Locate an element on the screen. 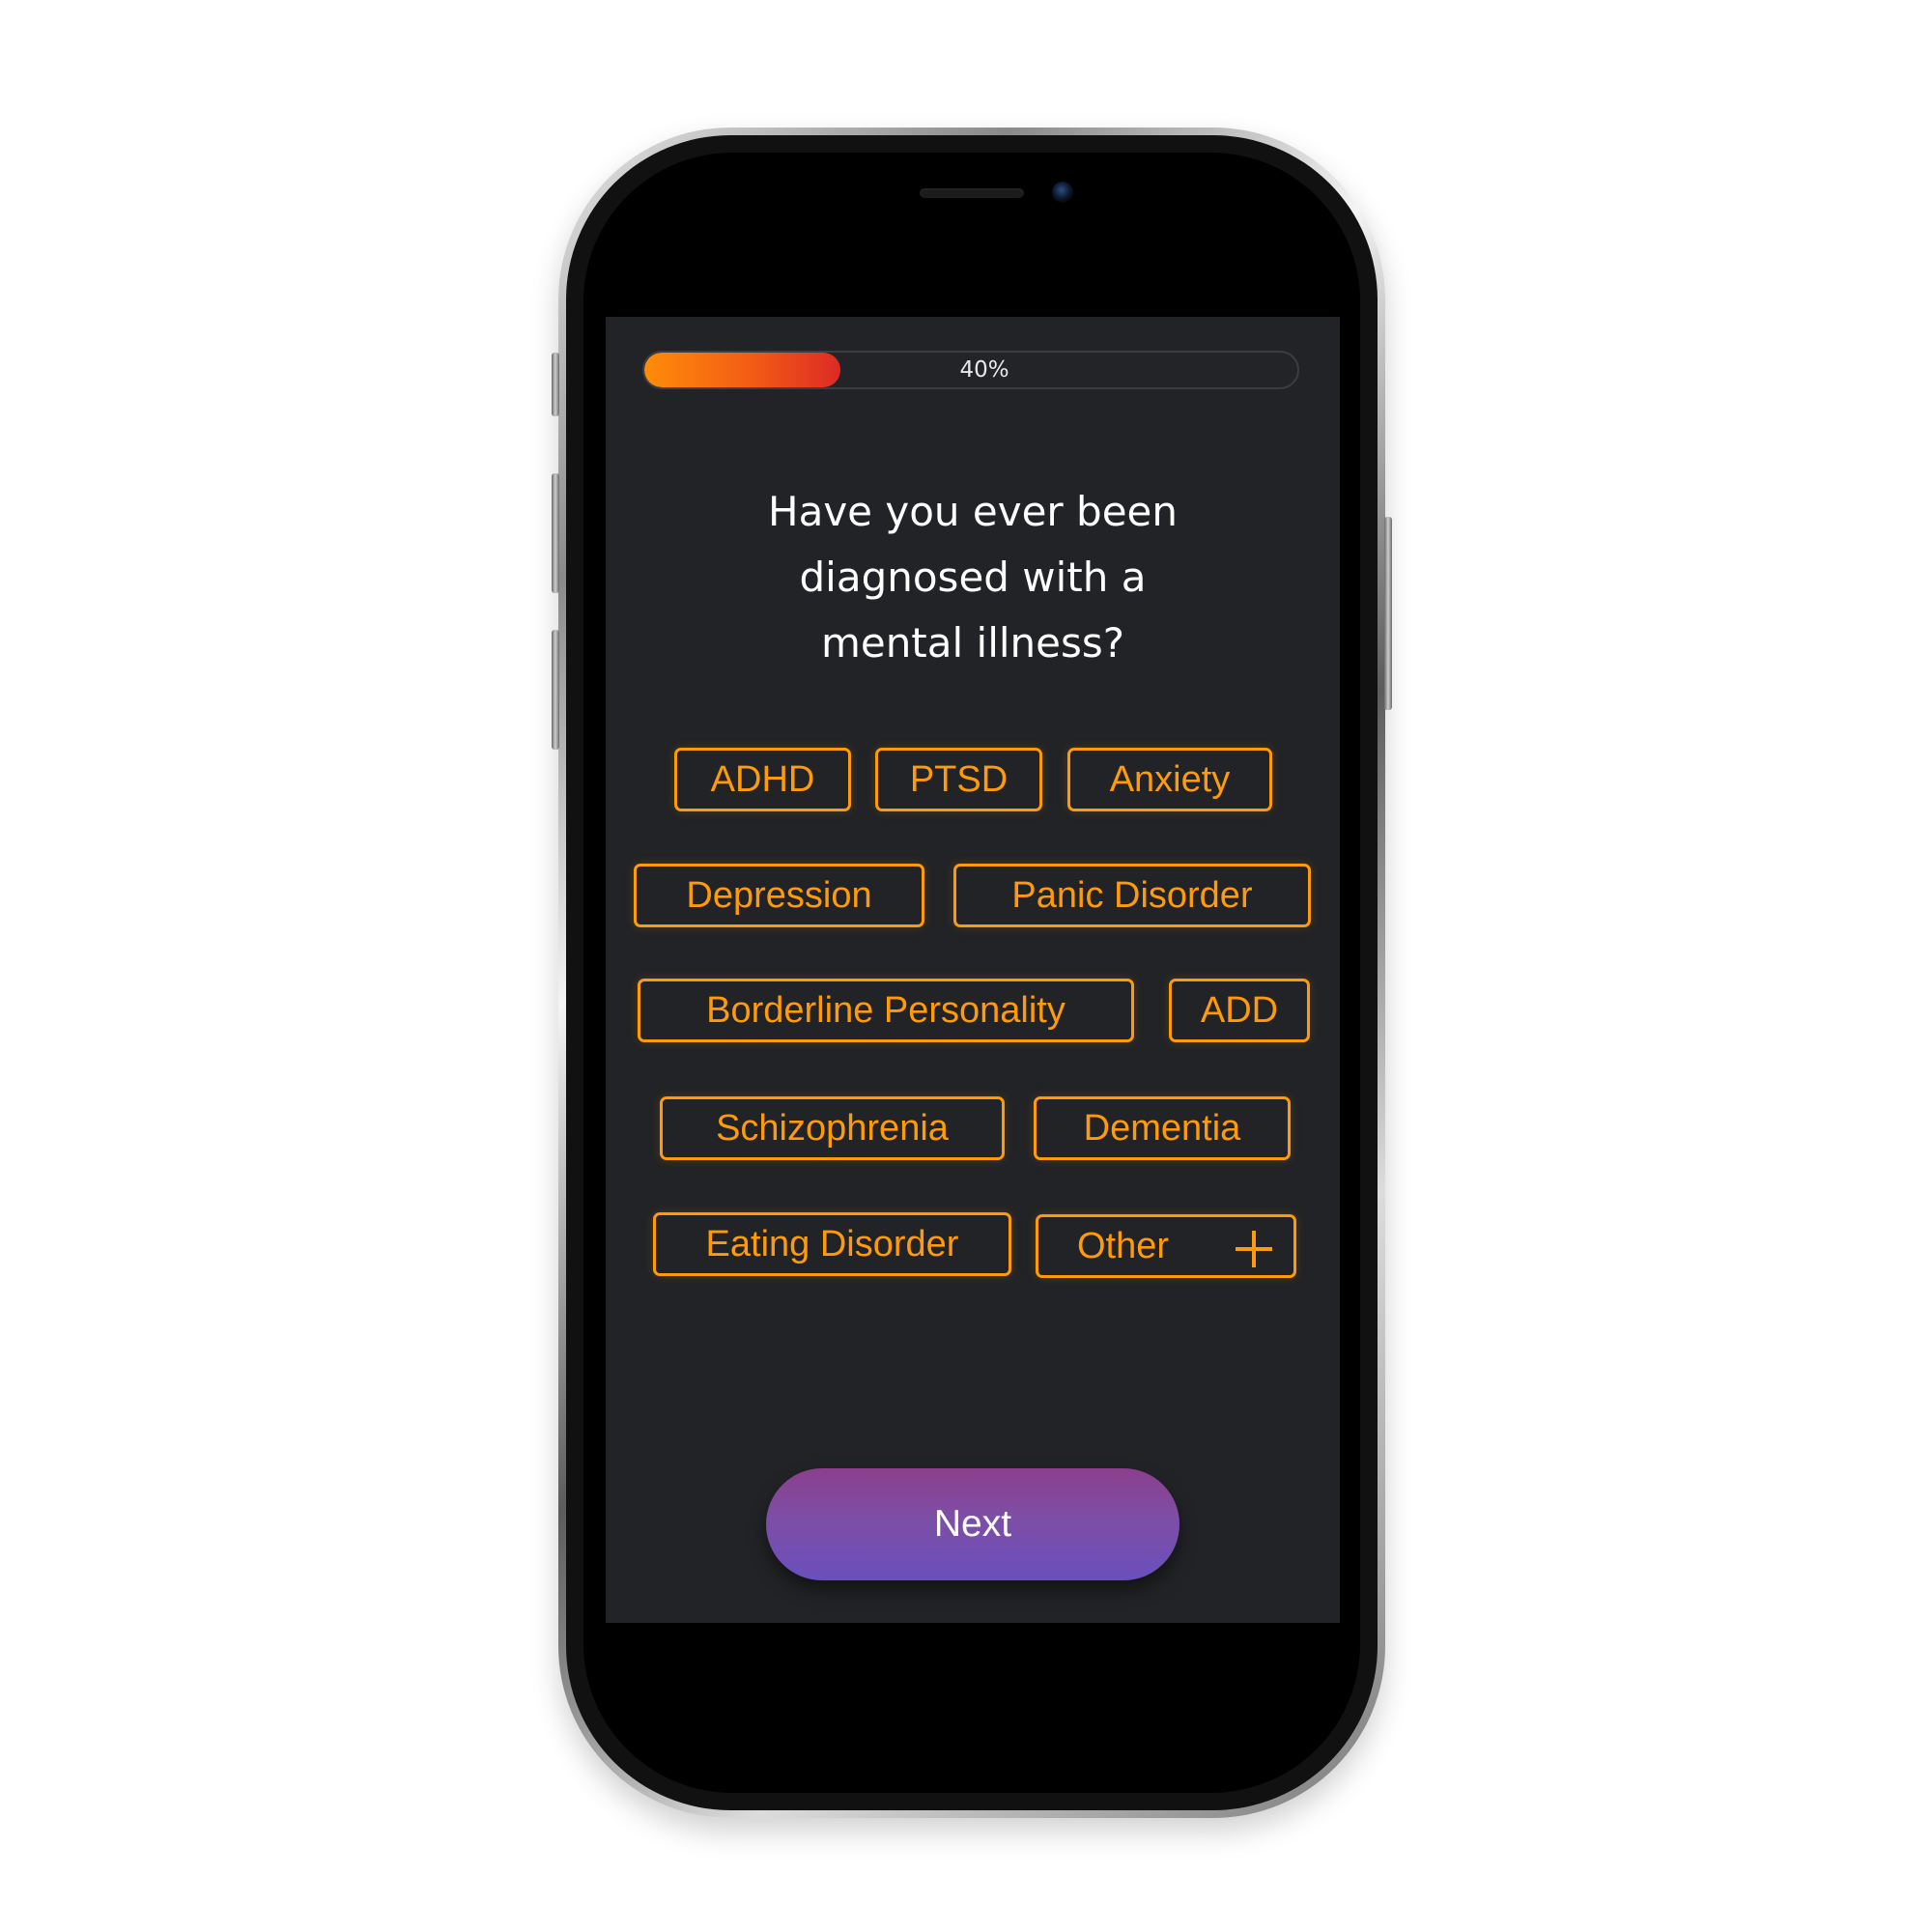 The image size is (1932, 1932). progress-bar: 40% is located at coordinates (970, 370).